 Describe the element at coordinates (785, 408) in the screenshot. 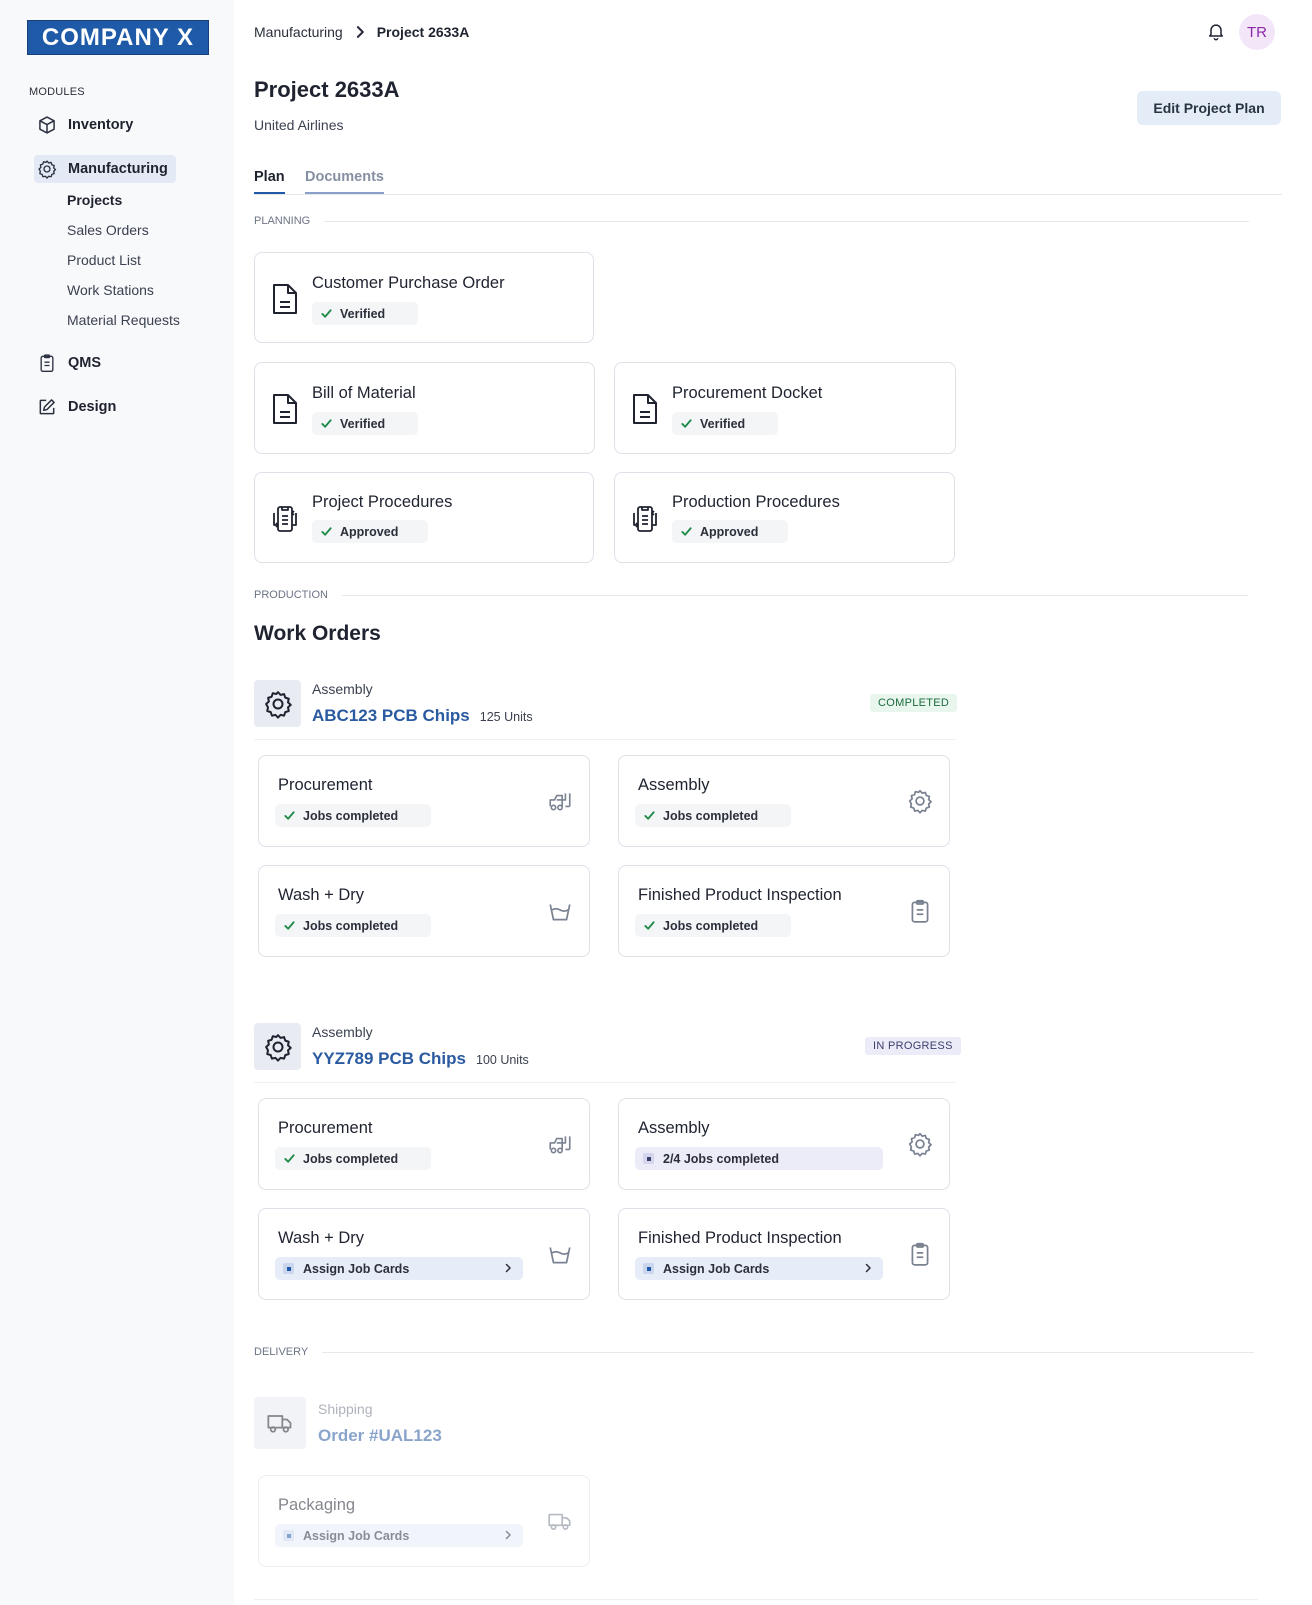

I see `plan-card-procurement-docket: Procurement Docket Verified` at that location.